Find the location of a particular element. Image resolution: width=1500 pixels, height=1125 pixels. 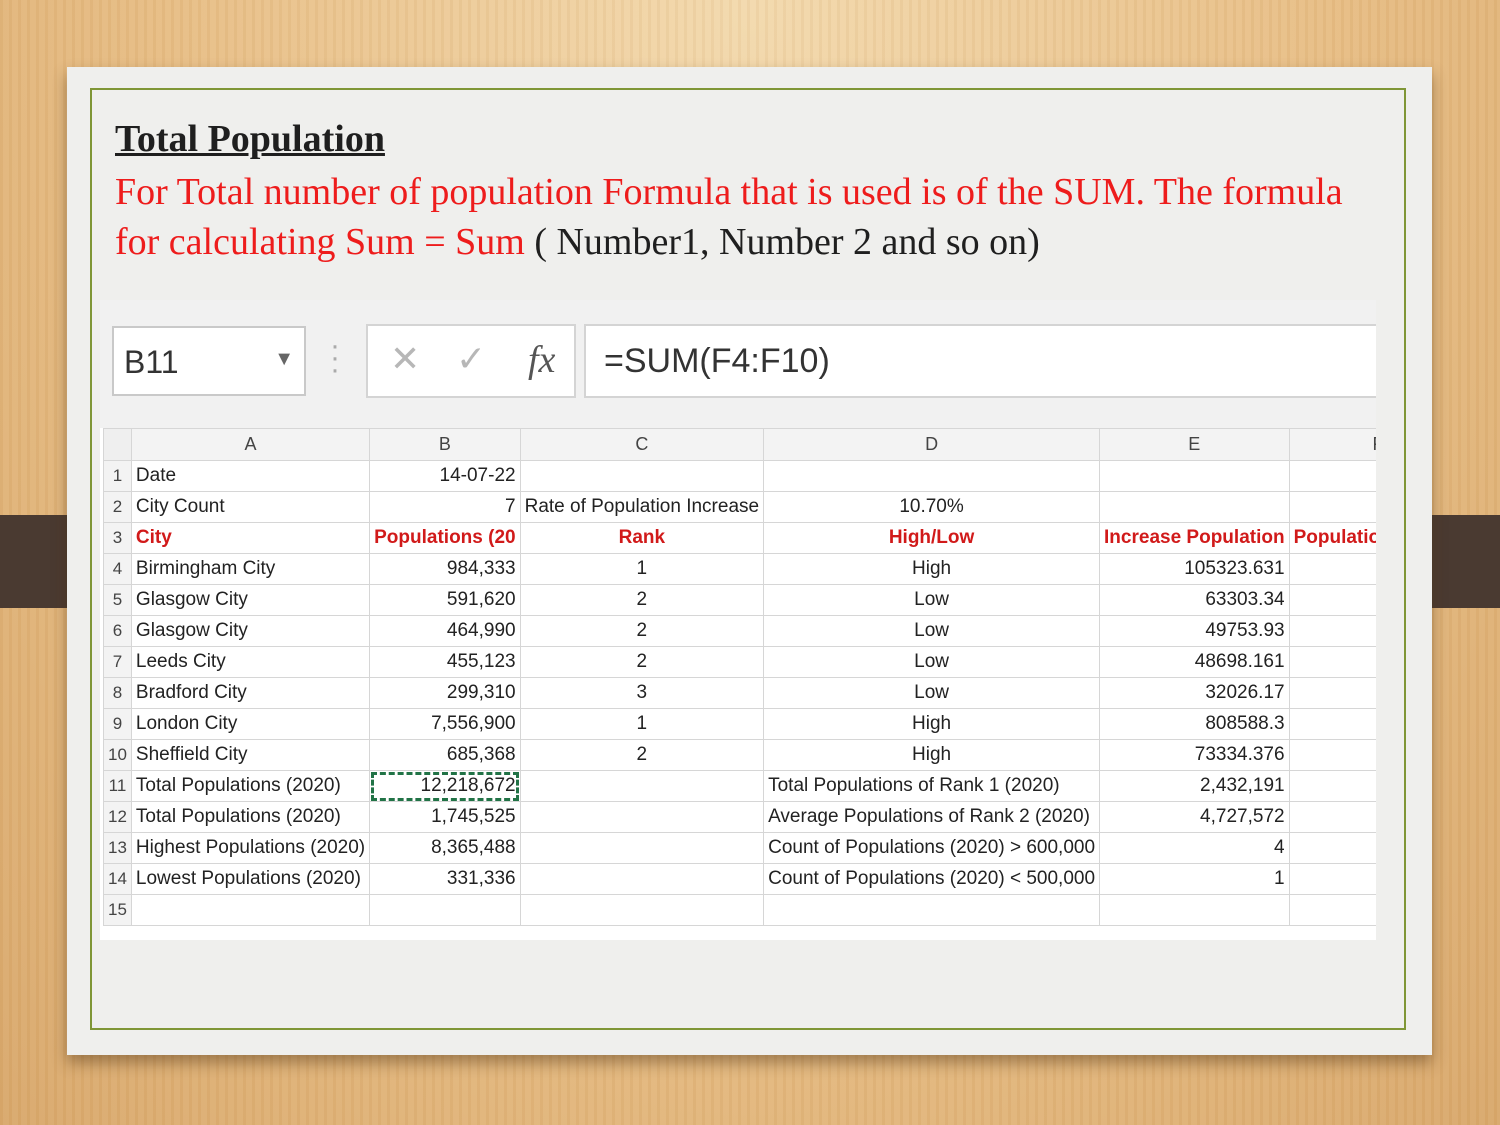

cell: City Count is located at coordinates (250, 507).